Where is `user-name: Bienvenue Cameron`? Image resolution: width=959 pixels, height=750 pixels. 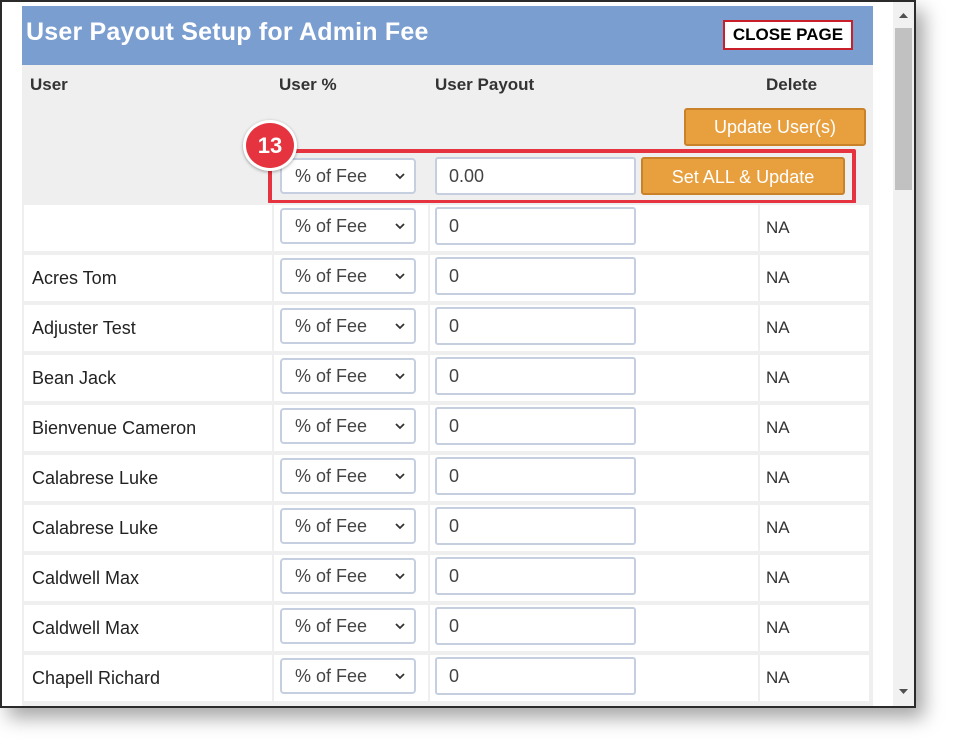
user-name: Bienvenue Cameron is located at coordinates (114, 428).